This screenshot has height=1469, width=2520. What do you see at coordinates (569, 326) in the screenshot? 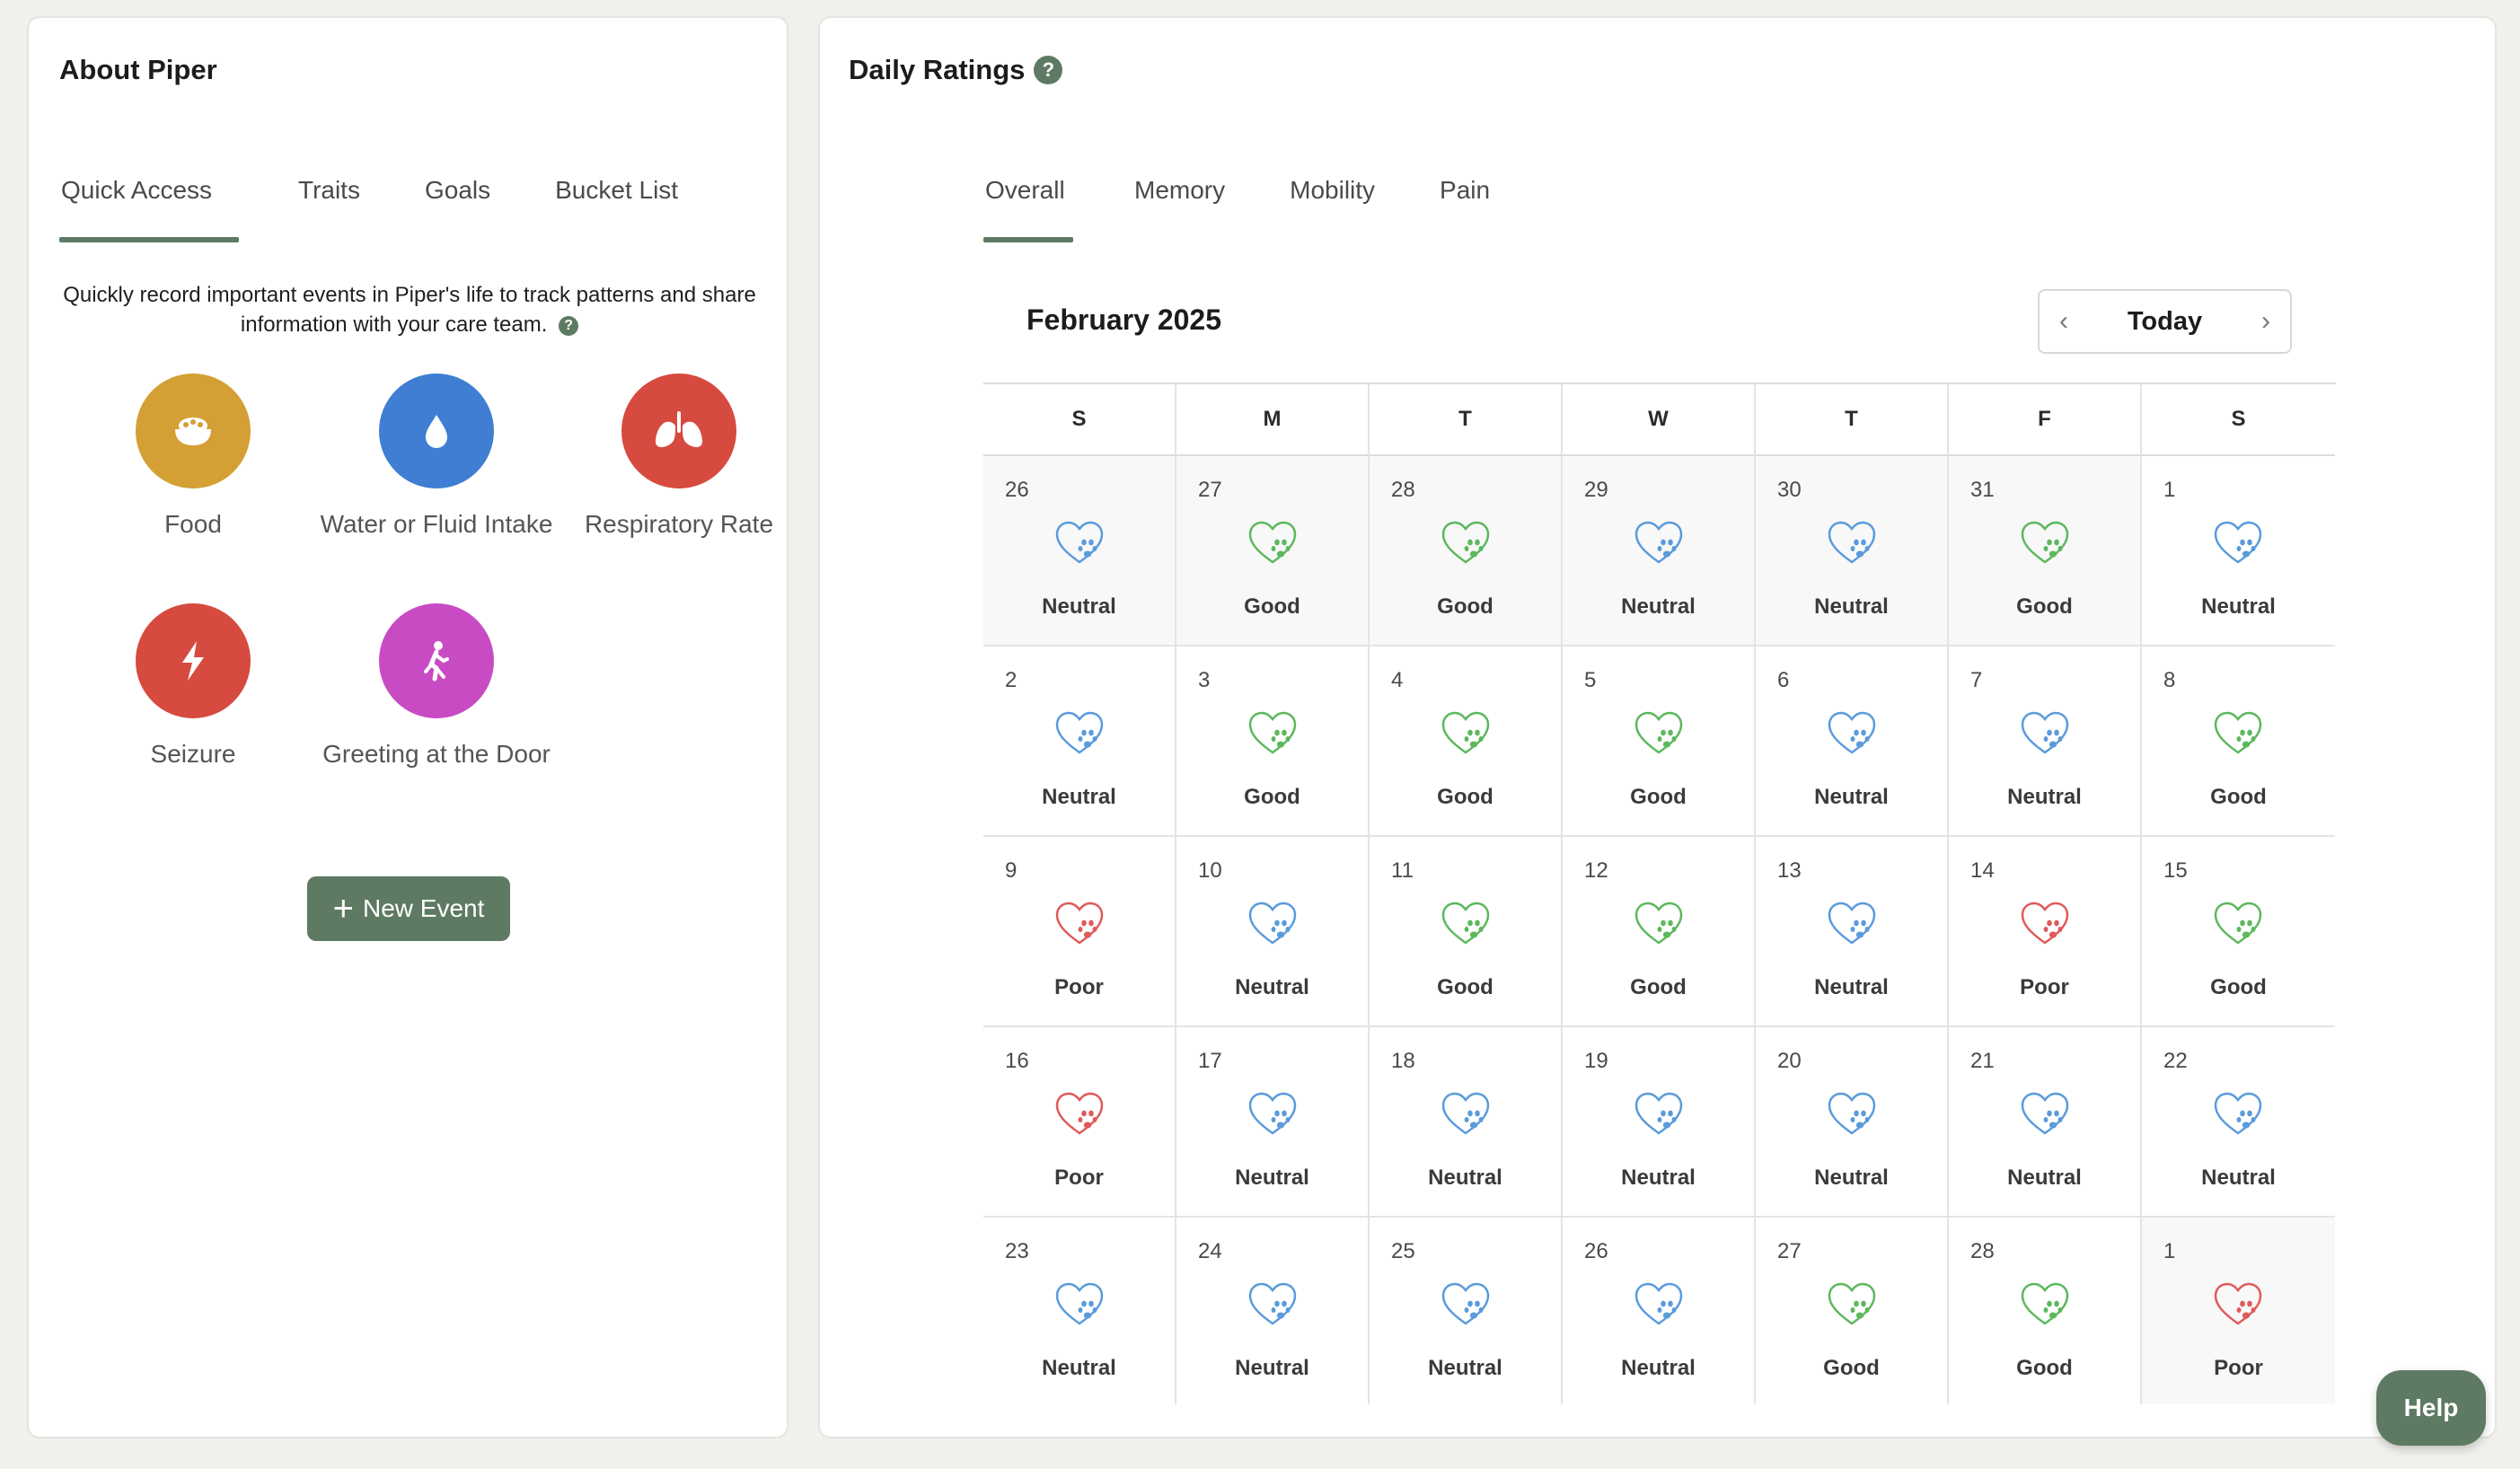
I see `info-icon: ?` at bounding box center [569, 326].